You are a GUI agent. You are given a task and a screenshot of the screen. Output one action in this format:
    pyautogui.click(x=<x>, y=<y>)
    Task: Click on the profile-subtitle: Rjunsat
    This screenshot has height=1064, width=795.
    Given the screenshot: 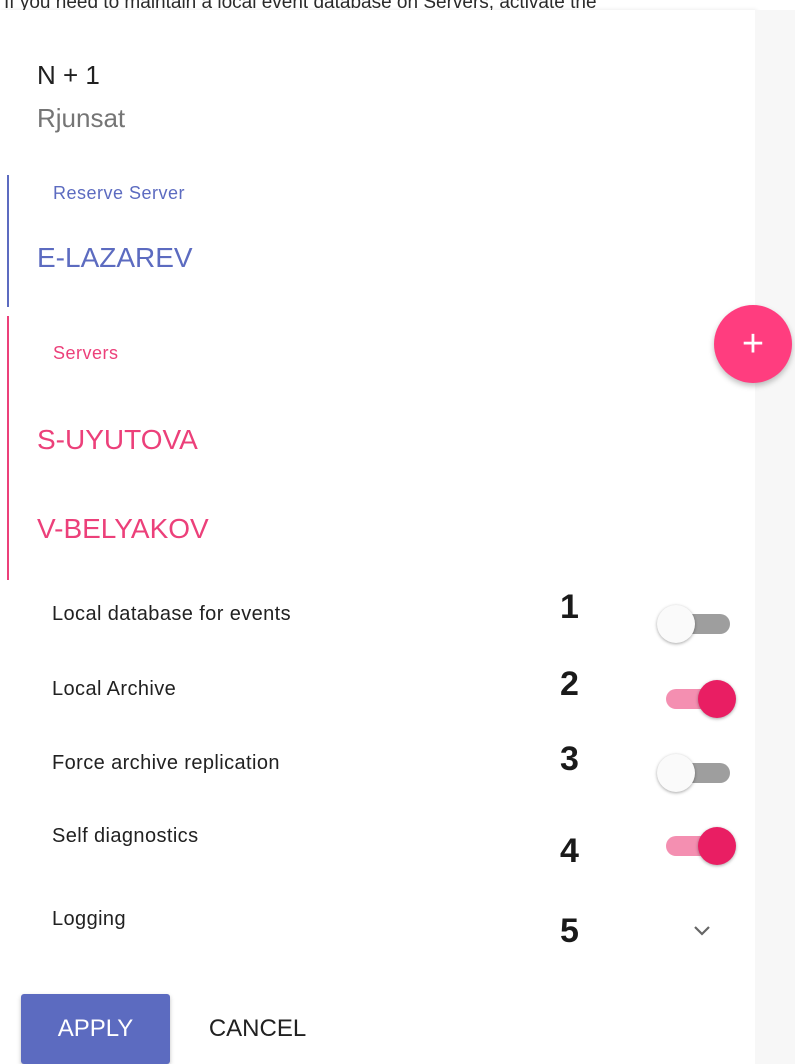 What is the action you would take?
    pyautogui.click(x=81, y=118)
    